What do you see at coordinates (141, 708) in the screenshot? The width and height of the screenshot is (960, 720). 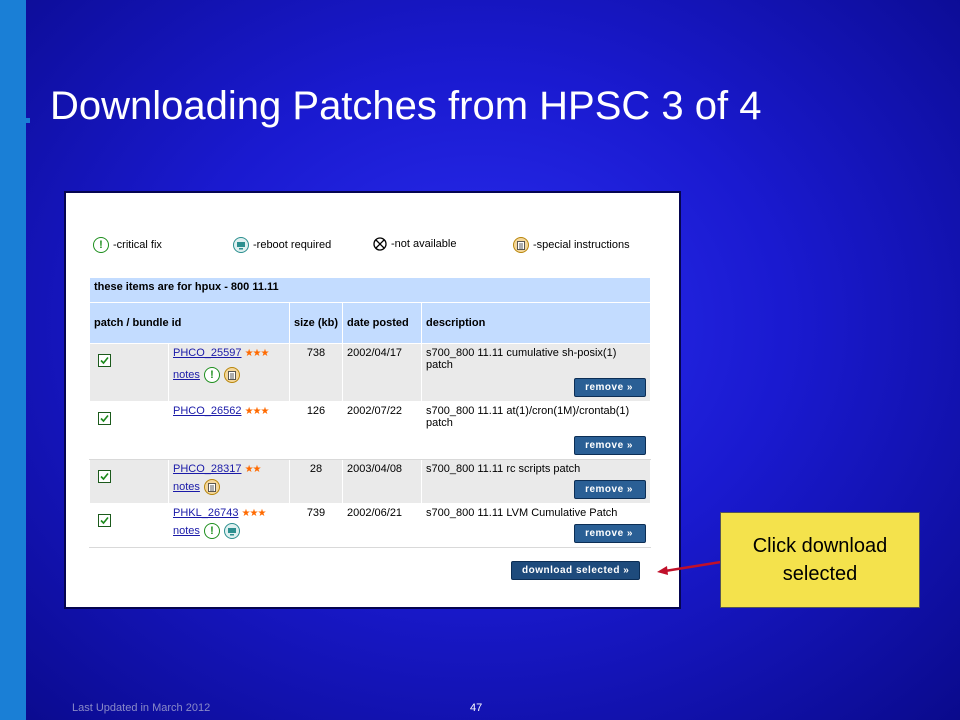 I see `footer-updated: Last Updated in March 2012` at bounding box center [141, 708].